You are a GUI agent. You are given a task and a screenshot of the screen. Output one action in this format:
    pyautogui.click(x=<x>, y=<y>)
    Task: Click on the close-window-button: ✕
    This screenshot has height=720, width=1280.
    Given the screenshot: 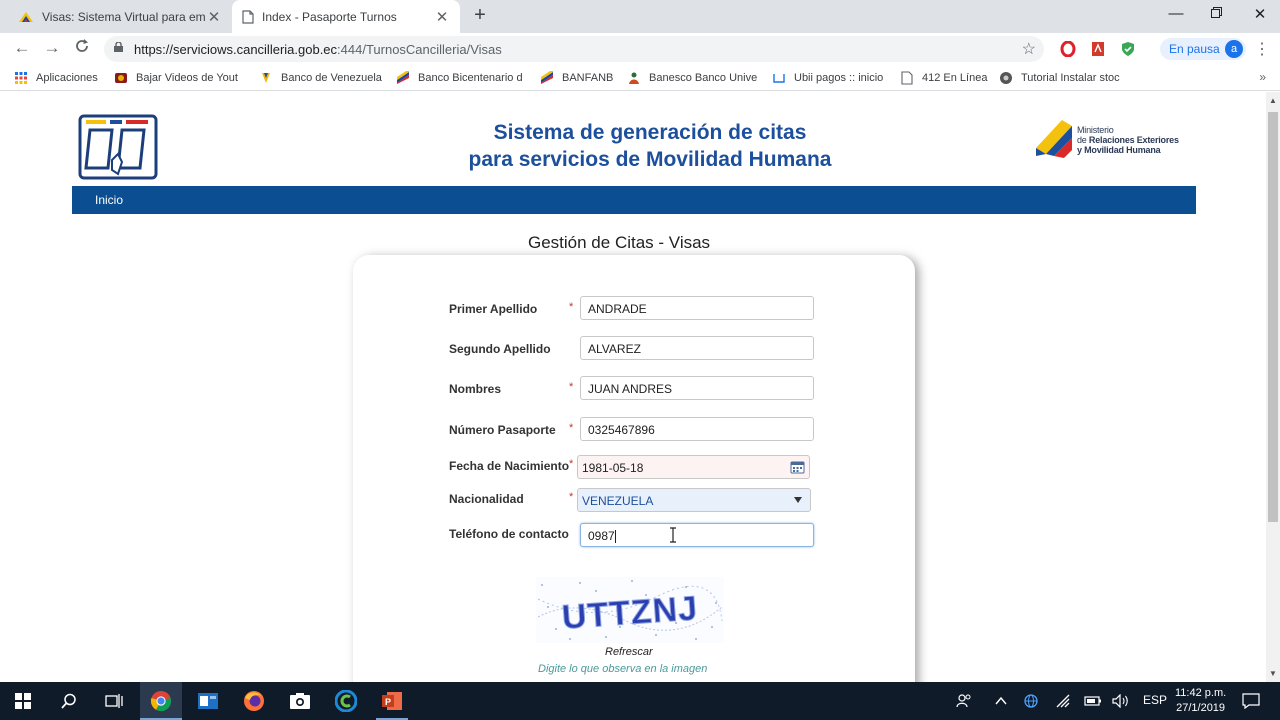 What is the action you would take?
    pyautogui.click(x=1260, y=14)
    